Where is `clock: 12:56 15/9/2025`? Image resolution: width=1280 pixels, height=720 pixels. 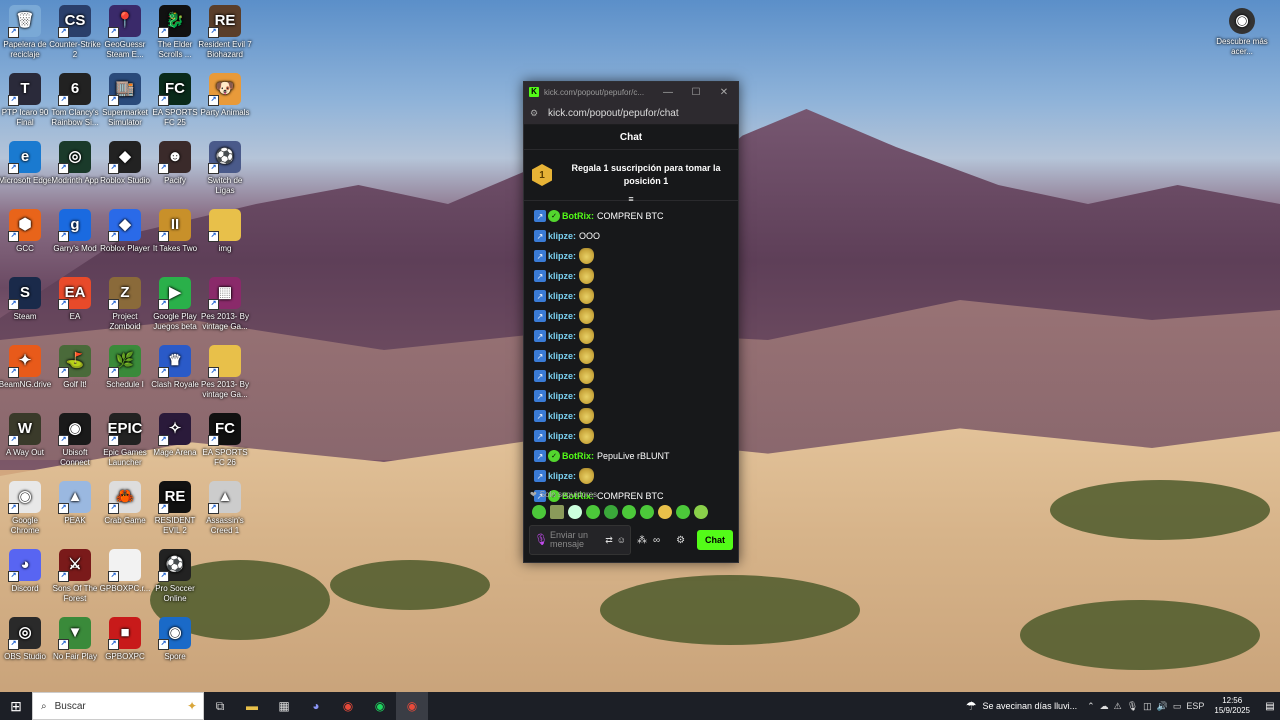
clock: 12:56 15/9/2025 is located at coordinates (1232, 706).